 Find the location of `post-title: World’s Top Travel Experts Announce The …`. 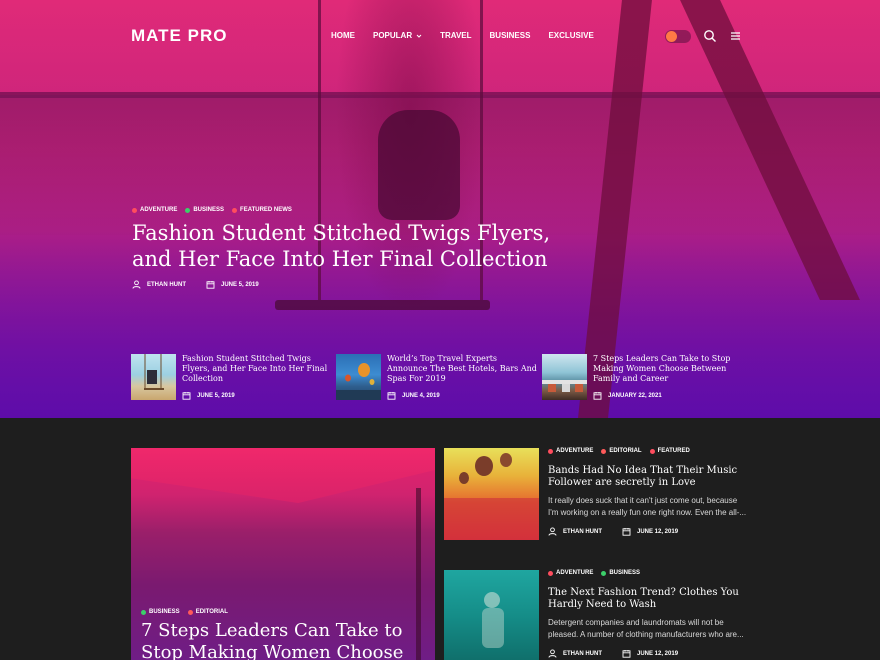

post-title: World’s Top Travel Experts Announce The … is located at coordinates (462, 369).